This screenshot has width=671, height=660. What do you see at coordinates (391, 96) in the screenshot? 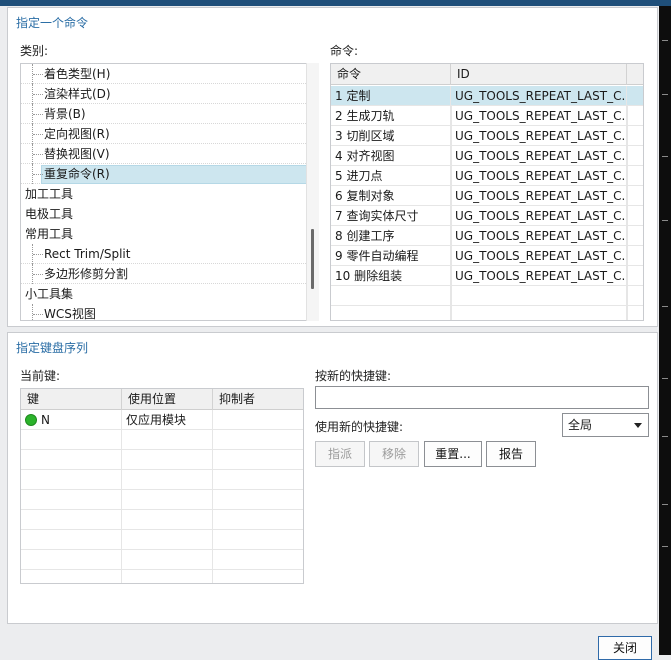
I see `command-name-cell: 1 定制` at bounding box center [391, 96].